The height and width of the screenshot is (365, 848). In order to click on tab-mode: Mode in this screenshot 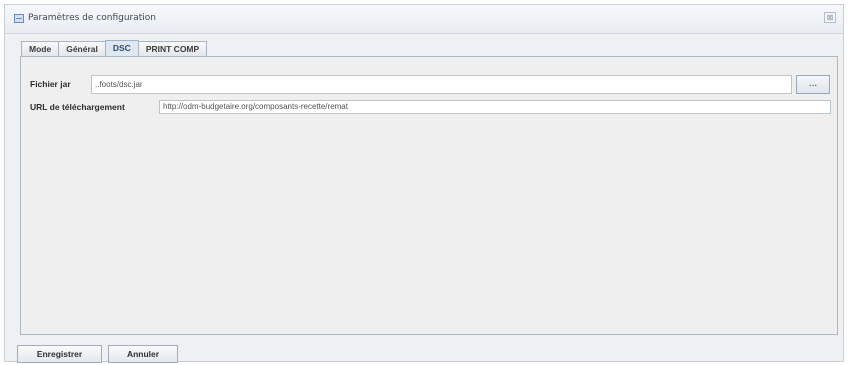, I will do `click(40, 48)`.